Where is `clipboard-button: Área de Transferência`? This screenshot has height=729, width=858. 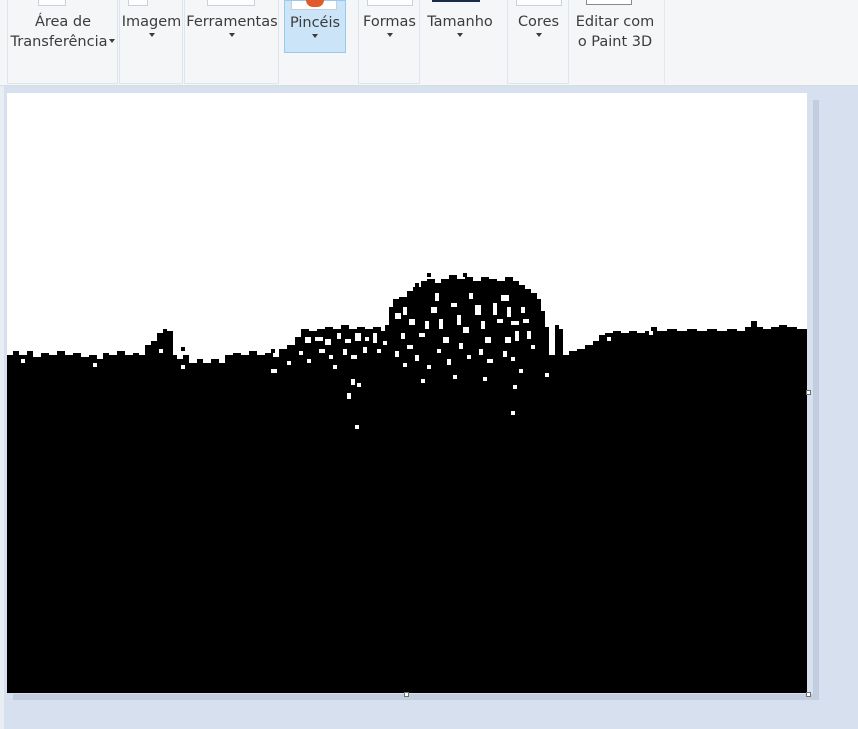
clipboard-button: Área de Transferência is located at coordinates (63, 30).